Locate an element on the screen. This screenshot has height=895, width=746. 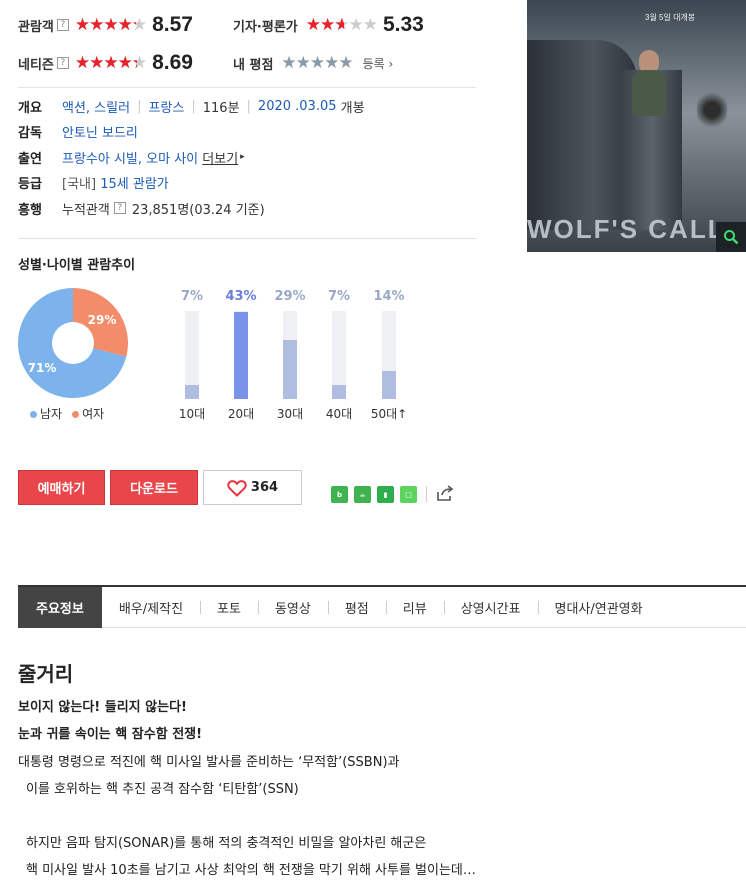
my-rating-stars: ★★★★★ is located at coordinates (317, 63).